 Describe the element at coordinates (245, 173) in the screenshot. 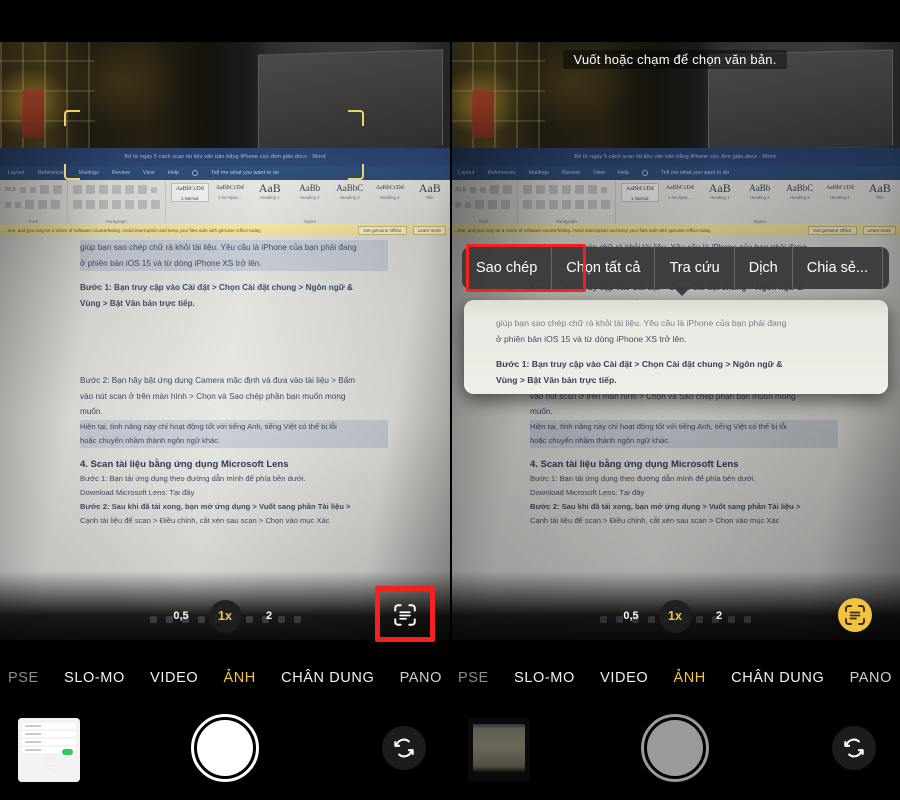

I see `tell-me-search-field: Tell me what you want to do` at that location.